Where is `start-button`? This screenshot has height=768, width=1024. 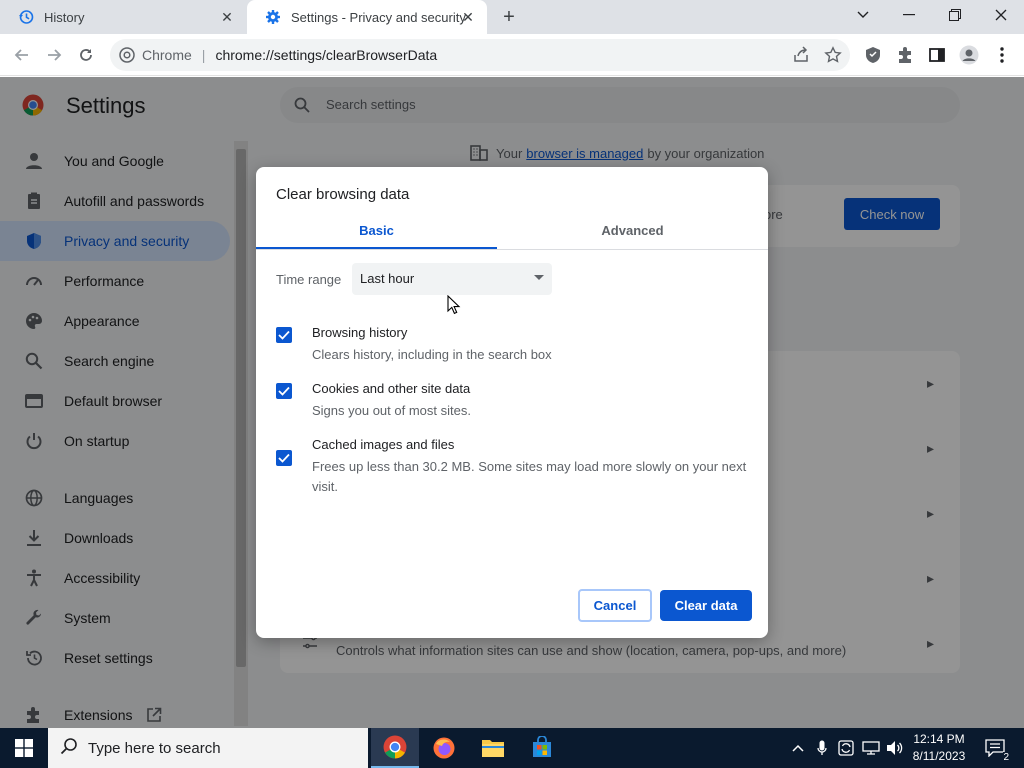 start-button is located at coordinates (24, 748).